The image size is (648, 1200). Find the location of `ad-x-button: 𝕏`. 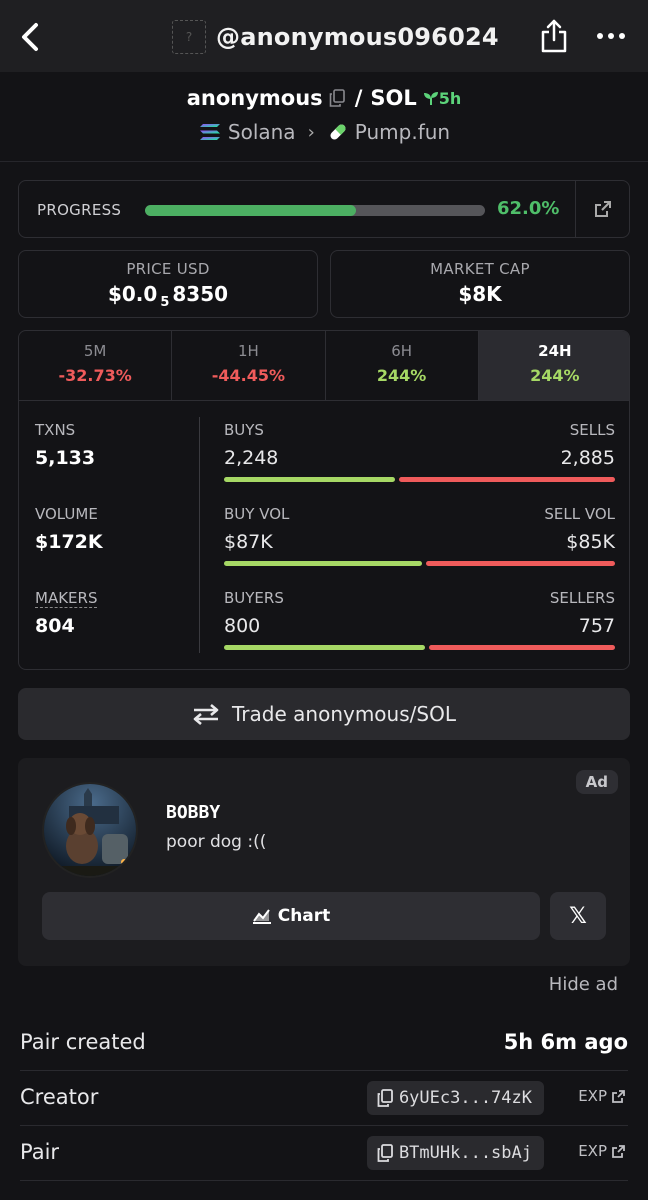

ad-x-button: 𝕏 is located at coordinates (578, 916).